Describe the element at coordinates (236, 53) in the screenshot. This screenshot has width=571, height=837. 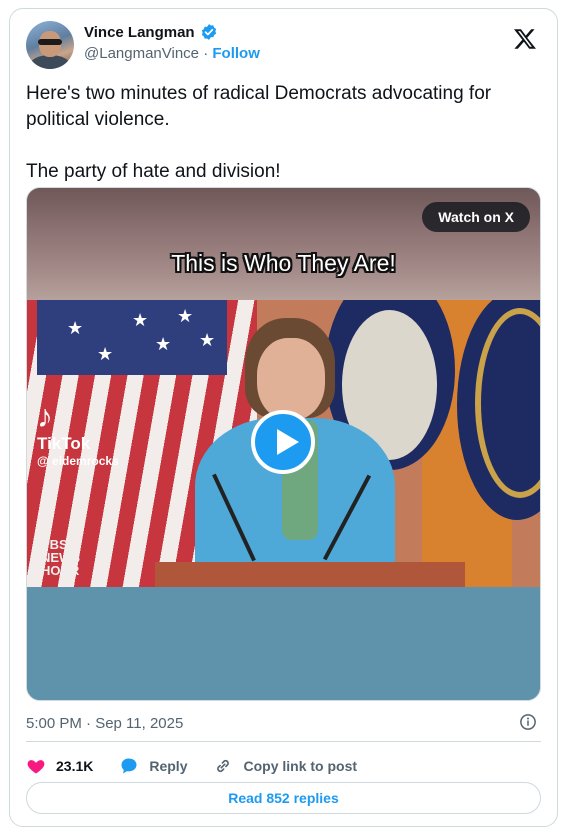
I see `follow-link: Follow` at that location.